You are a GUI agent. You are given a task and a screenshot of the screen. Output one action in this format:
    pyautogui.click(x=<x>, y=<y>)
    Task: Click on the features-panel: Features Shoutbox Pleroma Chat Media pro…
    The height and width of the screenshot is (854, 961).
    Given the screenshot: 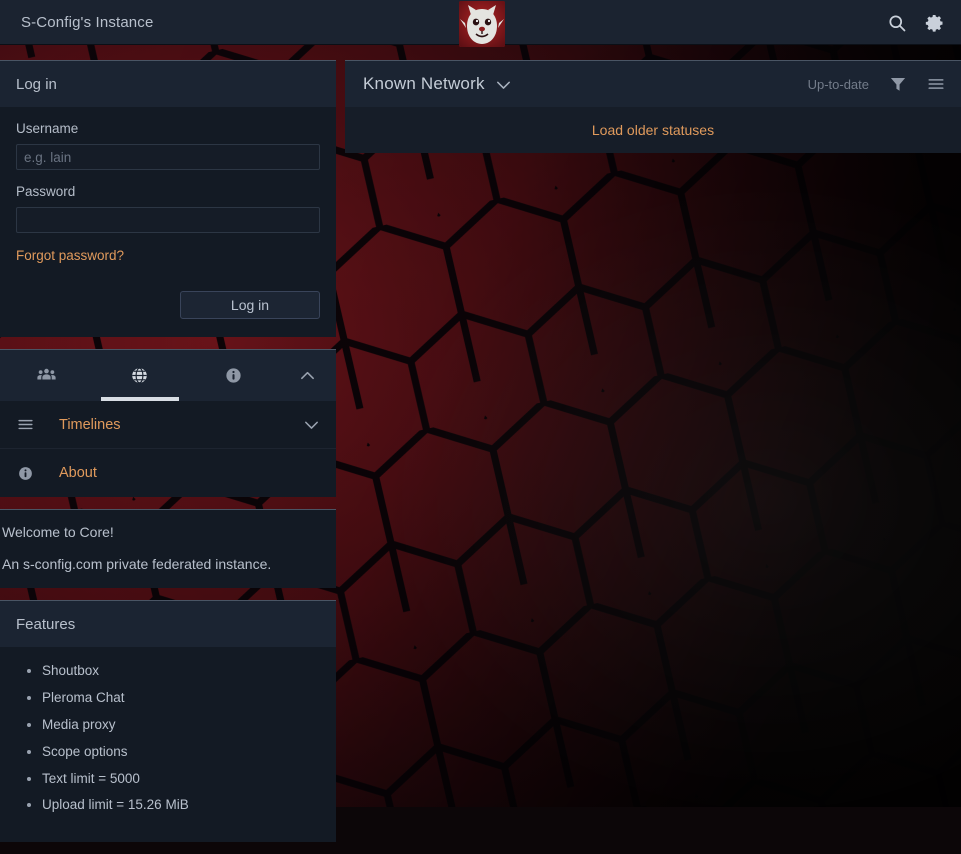 What is the action you would take?
    pyautogui.click(x=168, y=721)
    